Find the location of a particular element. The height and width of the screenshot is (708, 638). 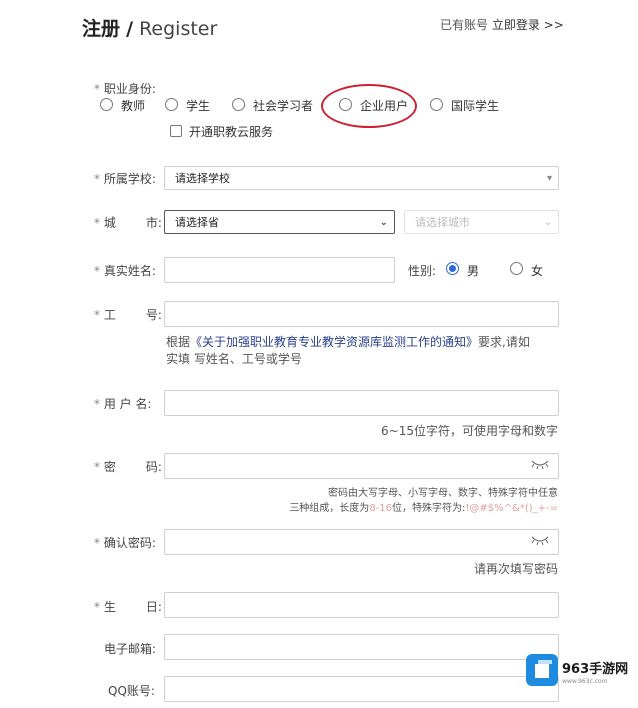

qq-label: QQ账号: is located at coordinates (131, 691).